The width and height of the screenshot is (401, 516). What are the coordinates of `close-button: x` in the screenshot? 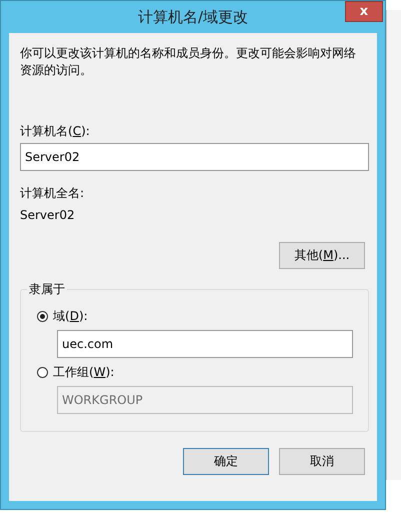 It's located at (364, 11).